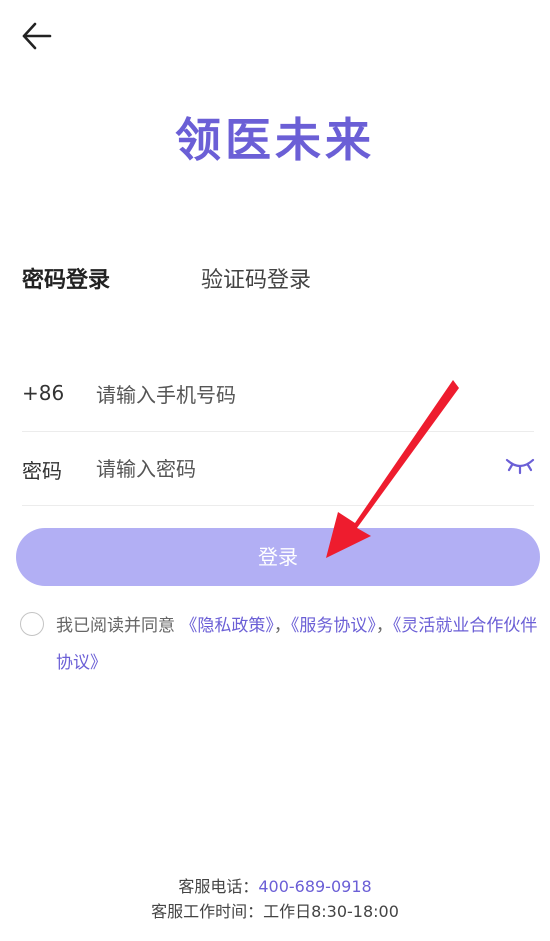 This screenshot has height=941, width=550. What do you see at coordinates (227, 626) in the screenshot?
I see `privacy-policy-link: 《隐私政策》` at bounding box center [227, 626].